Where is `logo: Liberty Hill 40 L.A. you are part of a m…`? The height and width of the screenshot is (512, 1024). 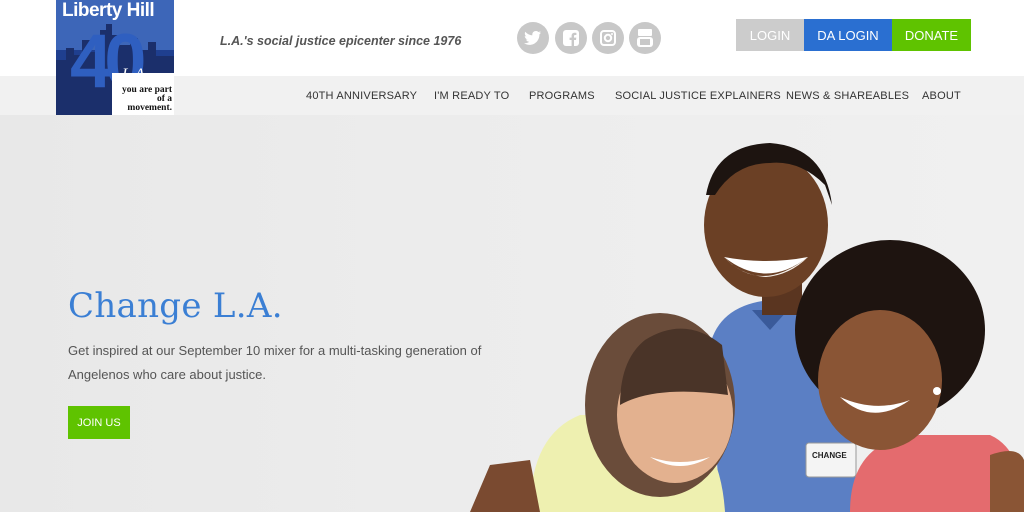
logo: Liberty Hill 40 L.A. you are part of a m… is located at coordinates (115, 57).